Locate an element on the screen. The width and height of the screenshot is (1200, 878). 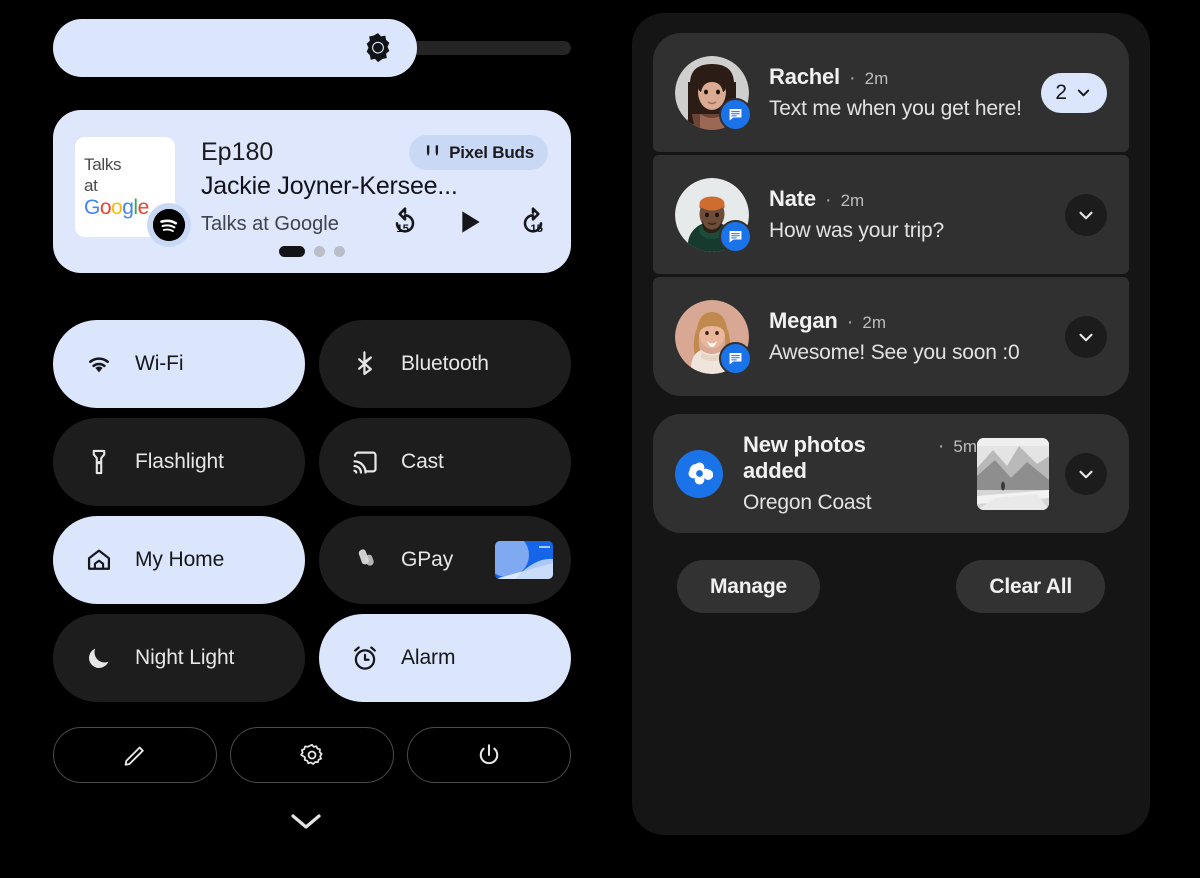
tile-label: My Home is located at coordinates (180, 559).